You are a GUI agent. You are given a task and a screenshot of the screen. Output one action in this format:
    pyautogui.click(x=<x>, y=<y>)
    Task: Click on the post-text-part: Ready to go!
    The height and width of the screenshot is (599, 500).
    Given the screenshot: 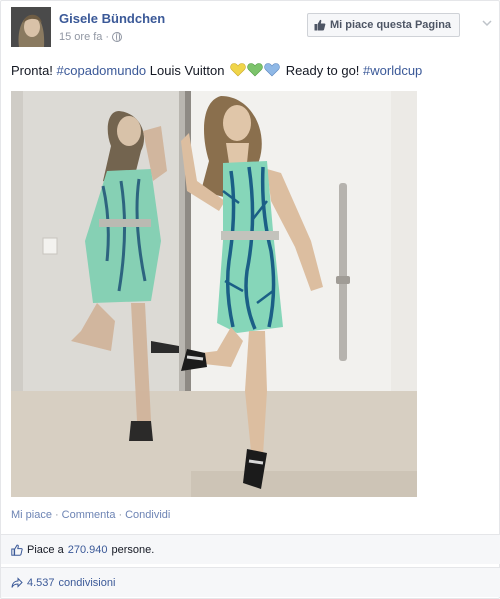 What is the action you would take?
    pyautogui.click(x=323, y=70)
    